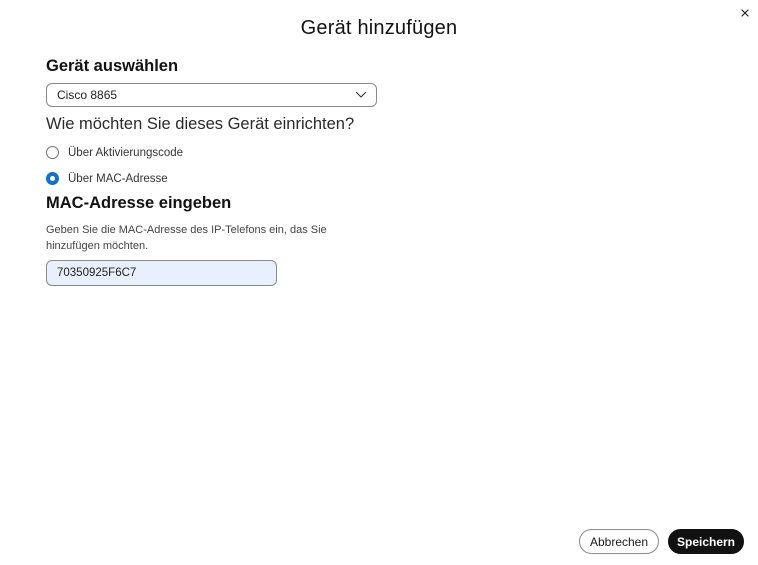  Describe the element at coordinates (52, 178) in the screenshot. I see `radio-button-checked` at that location.